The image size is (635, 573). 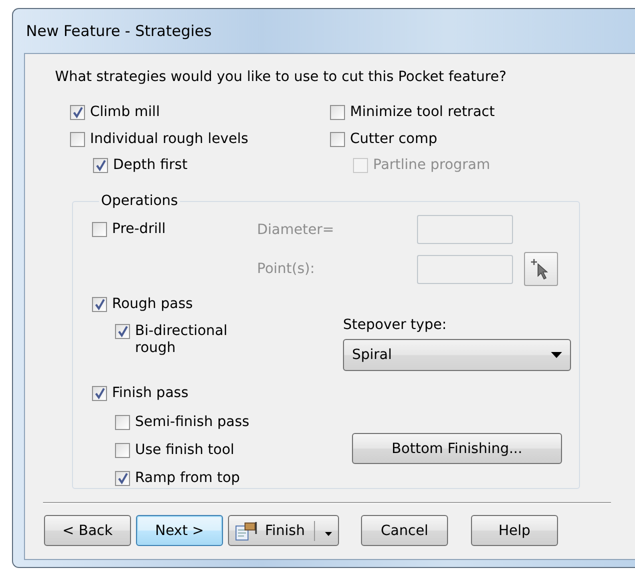 I want to click on diameter-label: Diameter=, so click(x=296, y=230).